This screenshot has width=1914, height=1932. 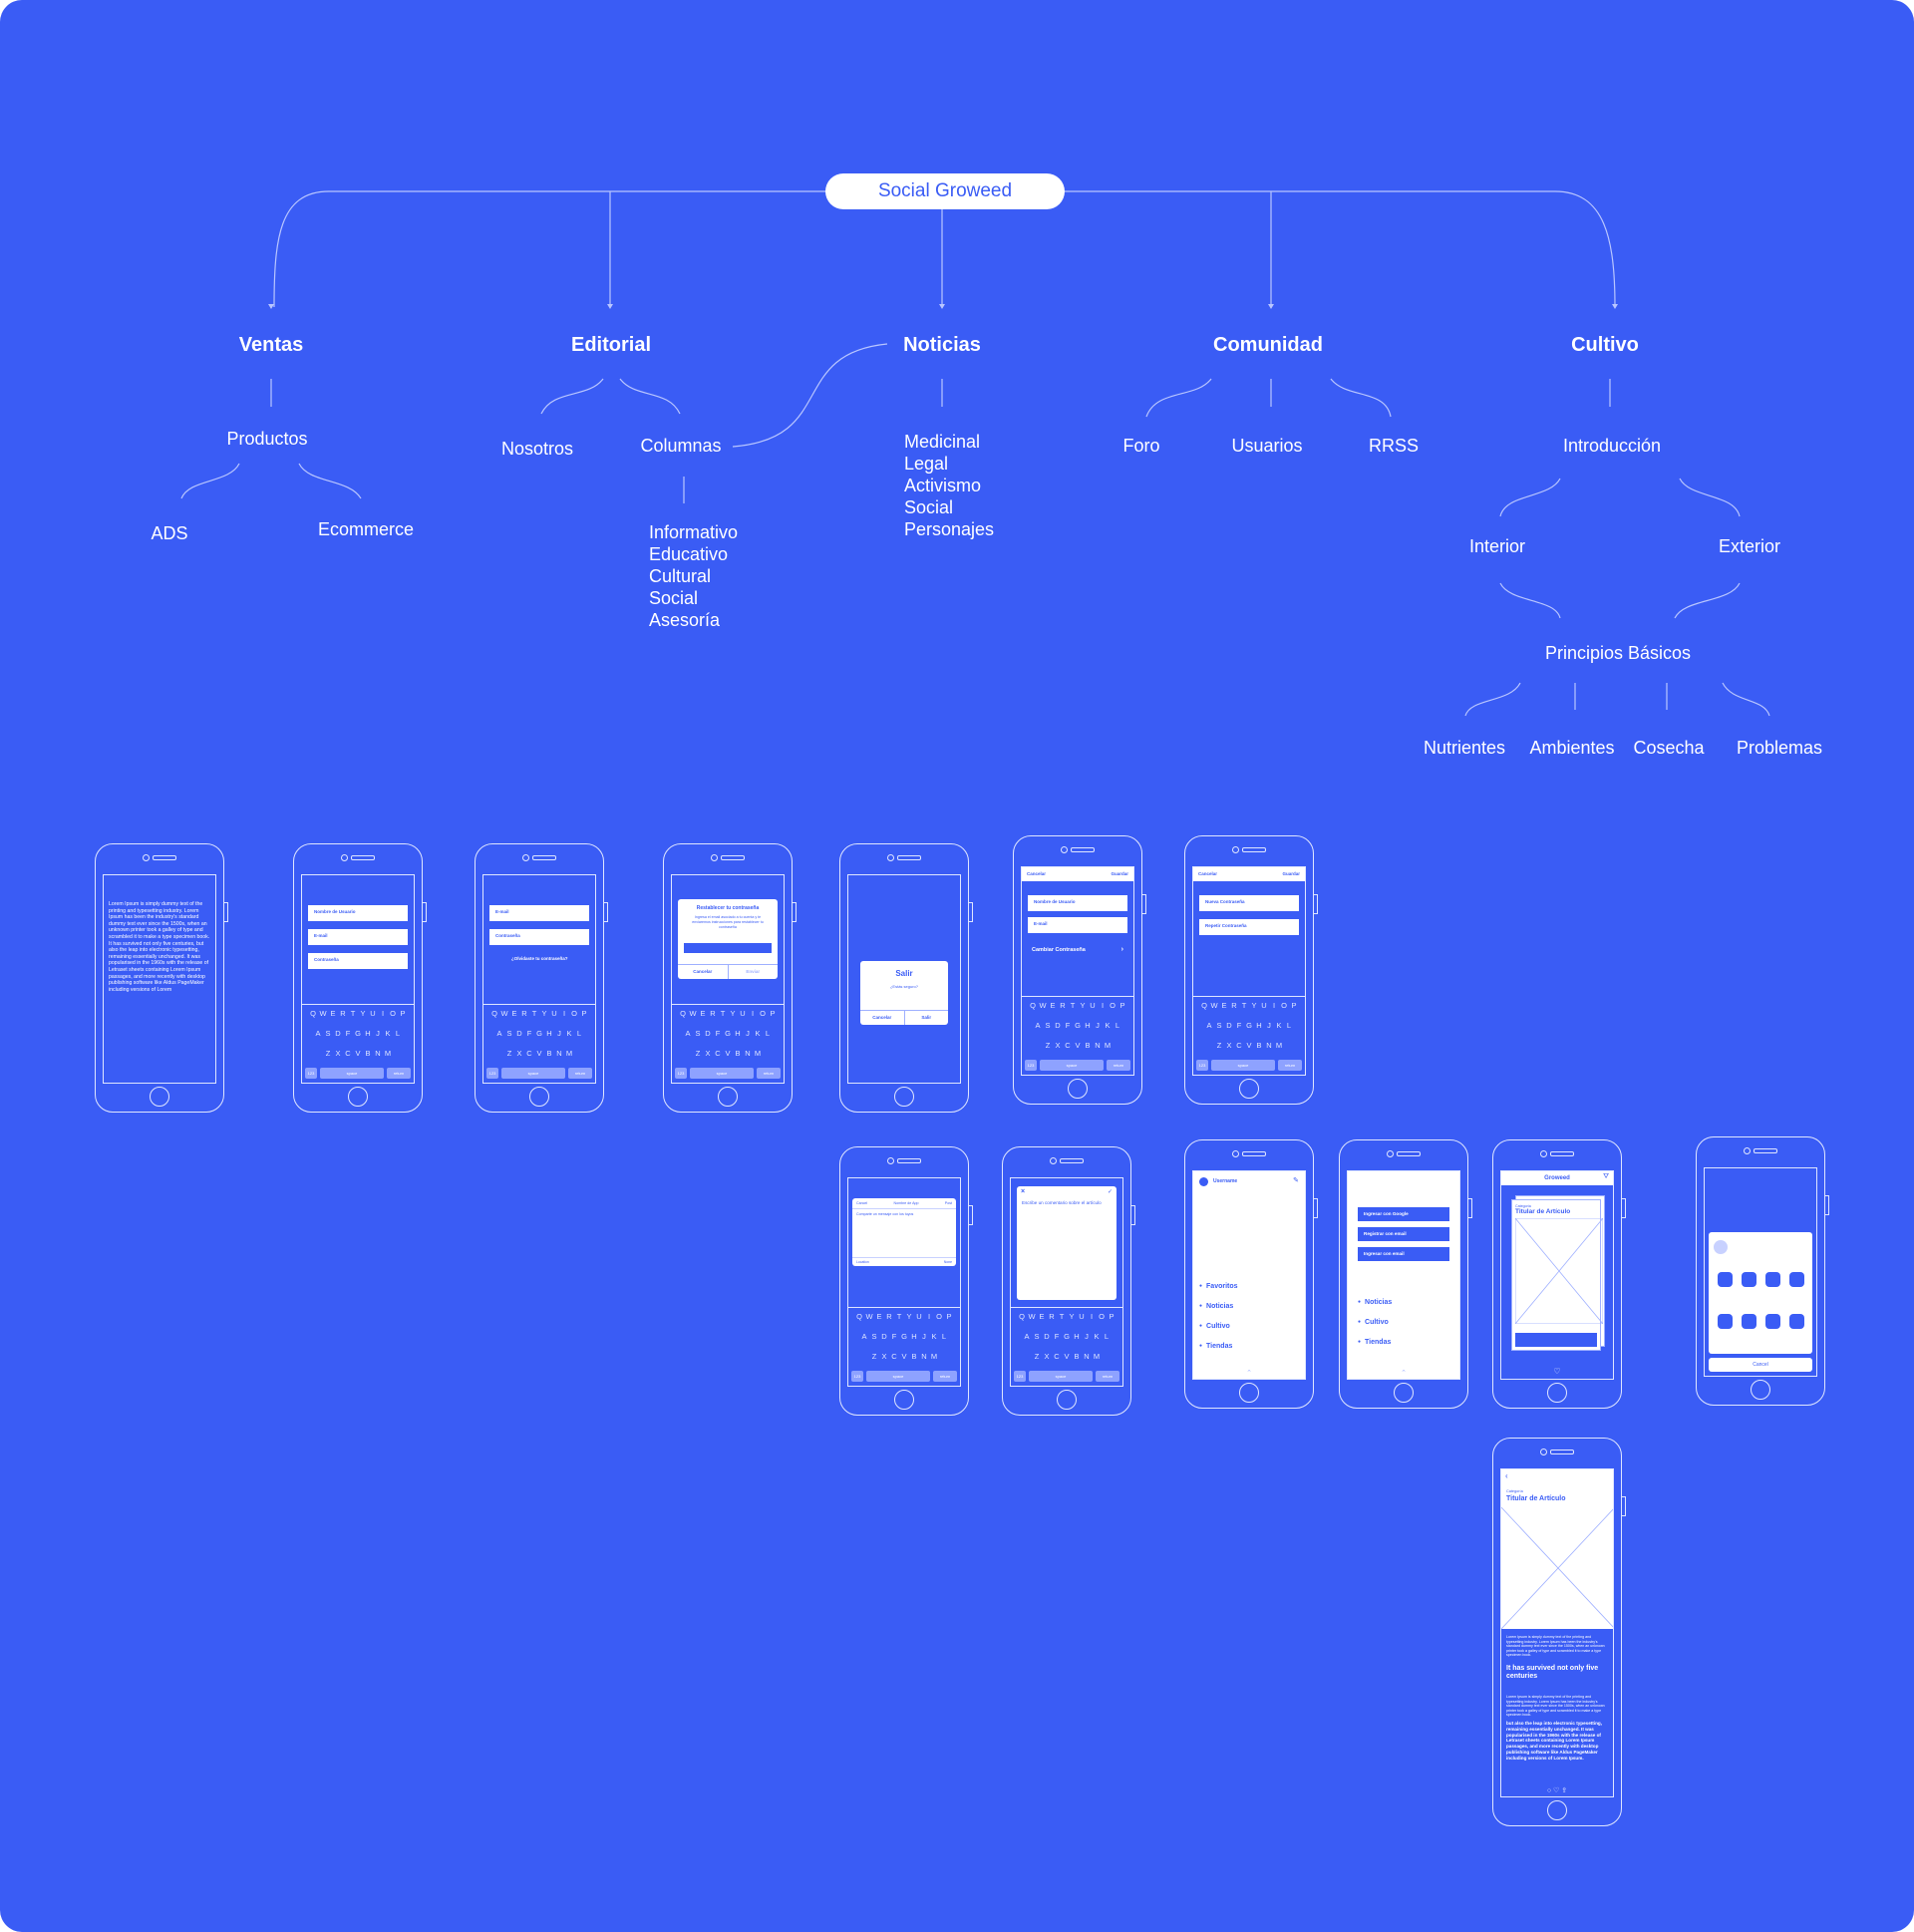 I want to click on mail-icon, so click(x=1748, y=1279).